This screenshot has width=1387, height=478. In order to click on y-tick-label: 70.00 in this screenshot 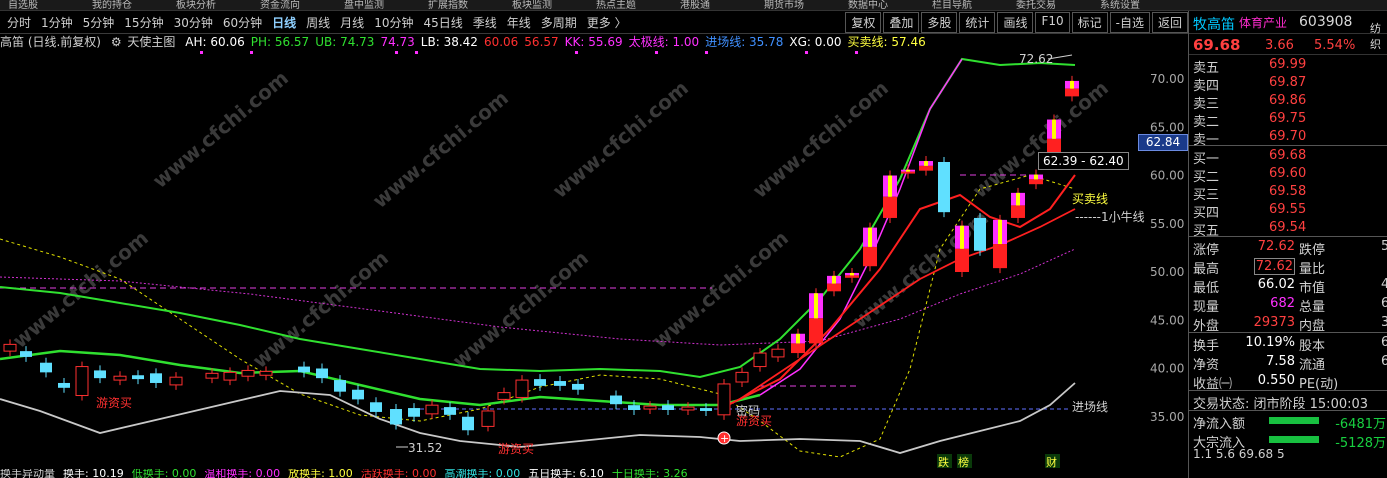, I will do `click(1167, 79)`.